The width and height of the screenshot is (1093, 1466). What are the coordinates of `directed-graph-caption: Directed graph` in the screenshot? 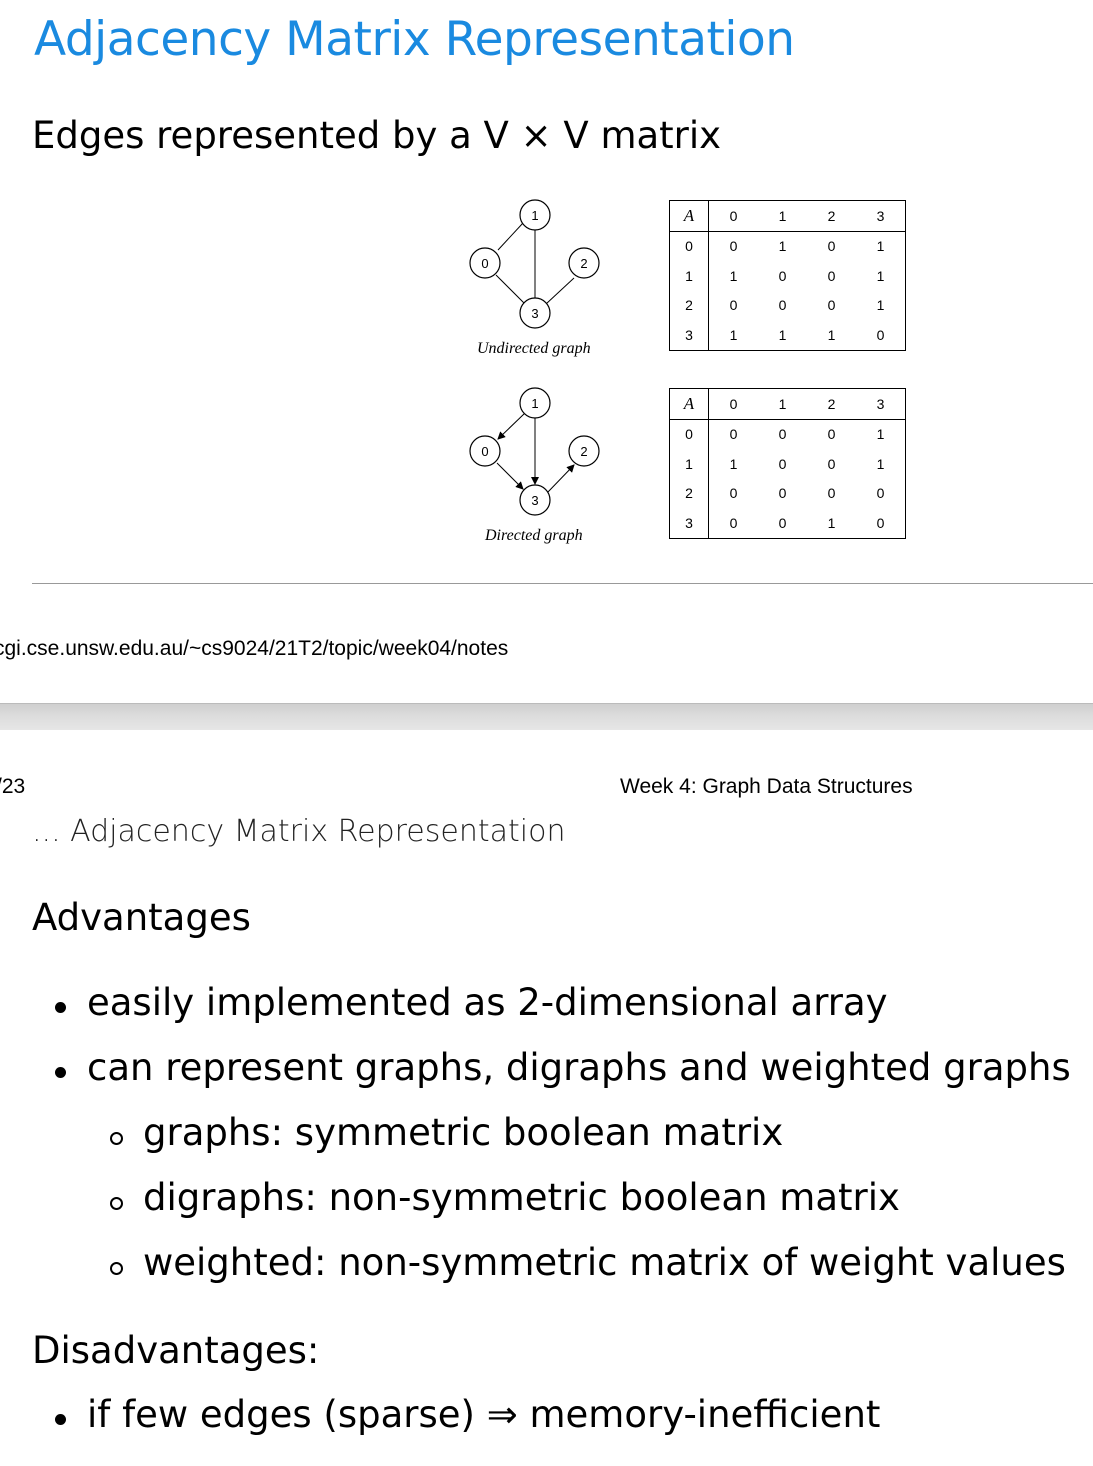 It's located at (534, 535).